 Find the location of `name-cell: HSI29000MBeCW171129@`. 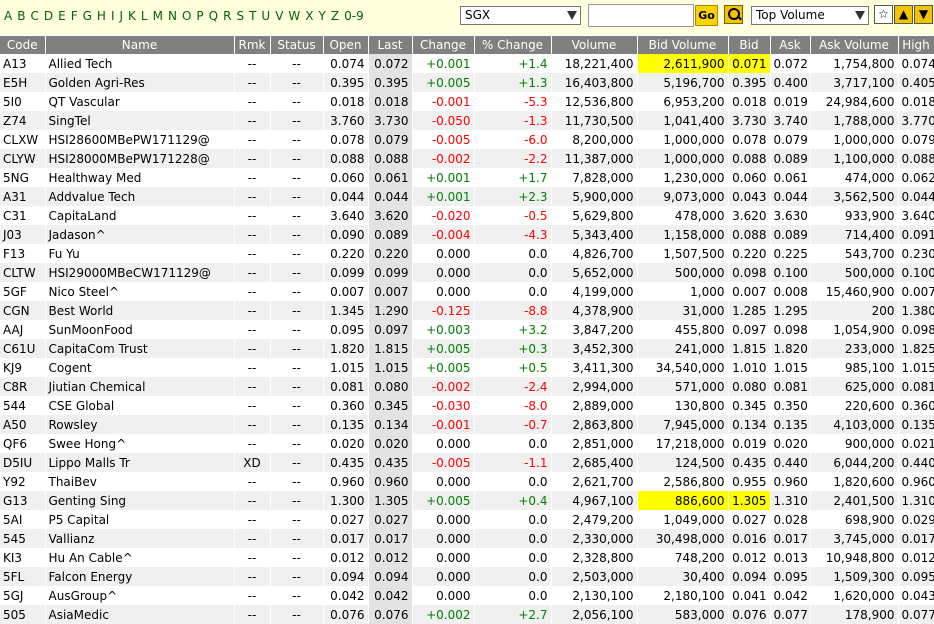

name-cell: HSI29000MBeCW171129@ is located at coordinates (140, 272).